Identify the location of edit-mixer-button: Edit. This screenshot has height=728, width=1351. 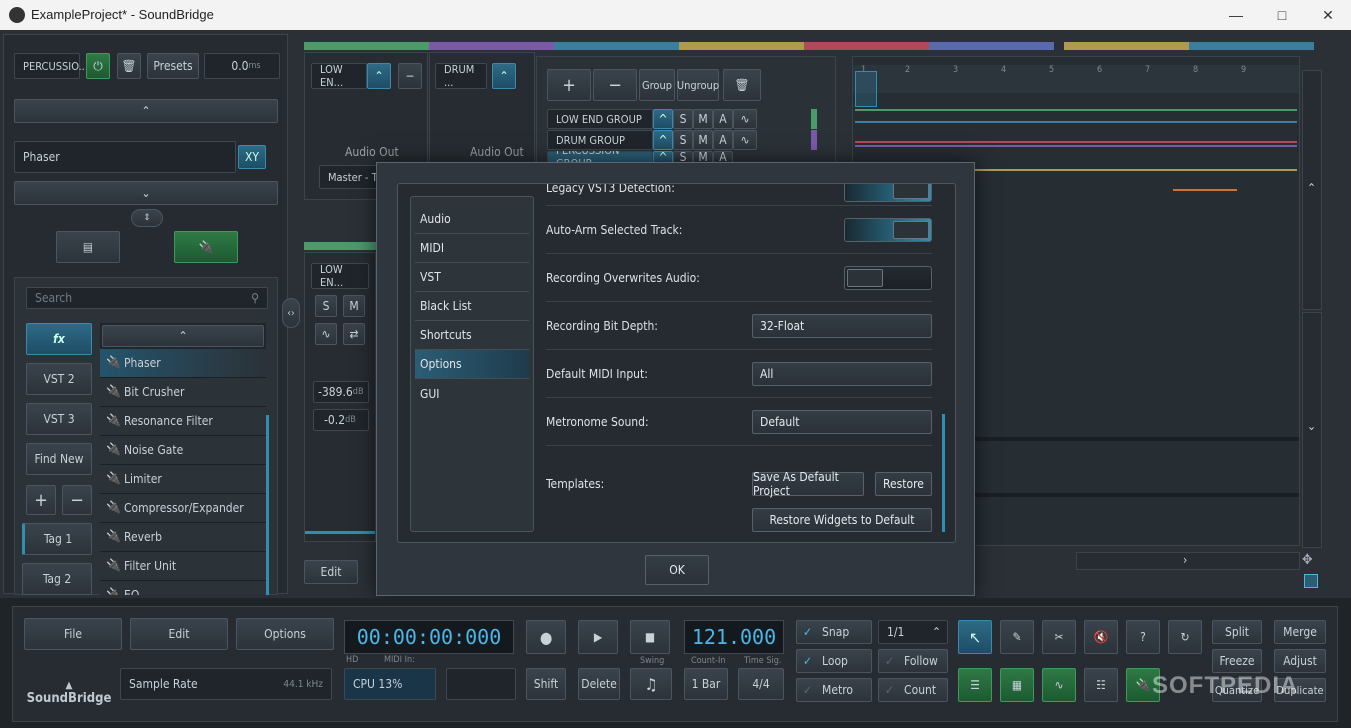
(331, 572).